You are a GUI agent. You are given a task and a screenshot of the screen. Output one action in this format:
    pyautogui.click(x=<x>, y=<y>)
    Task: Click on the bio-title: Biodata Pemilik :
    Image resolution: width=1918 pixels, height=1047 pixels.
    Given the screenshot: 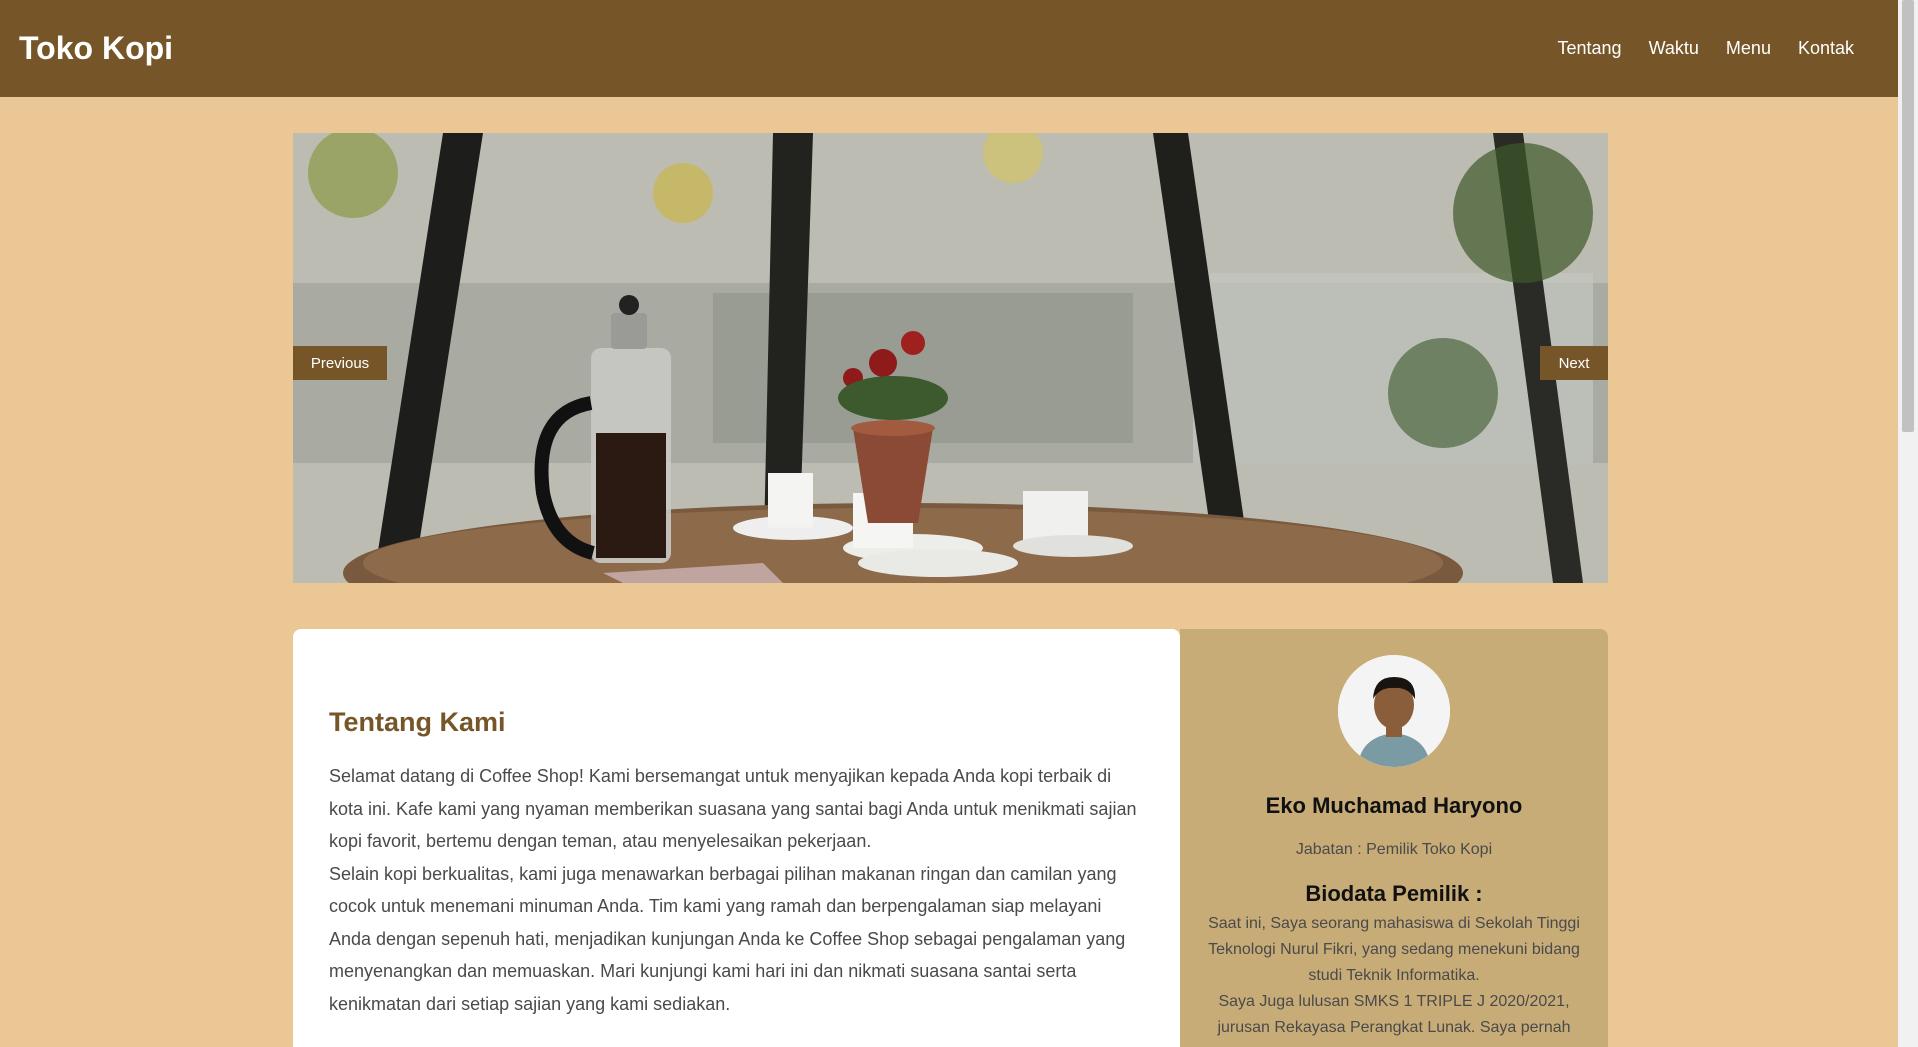 What is the action you would take?
    pyautogui.click(x=1394, y=893)
    